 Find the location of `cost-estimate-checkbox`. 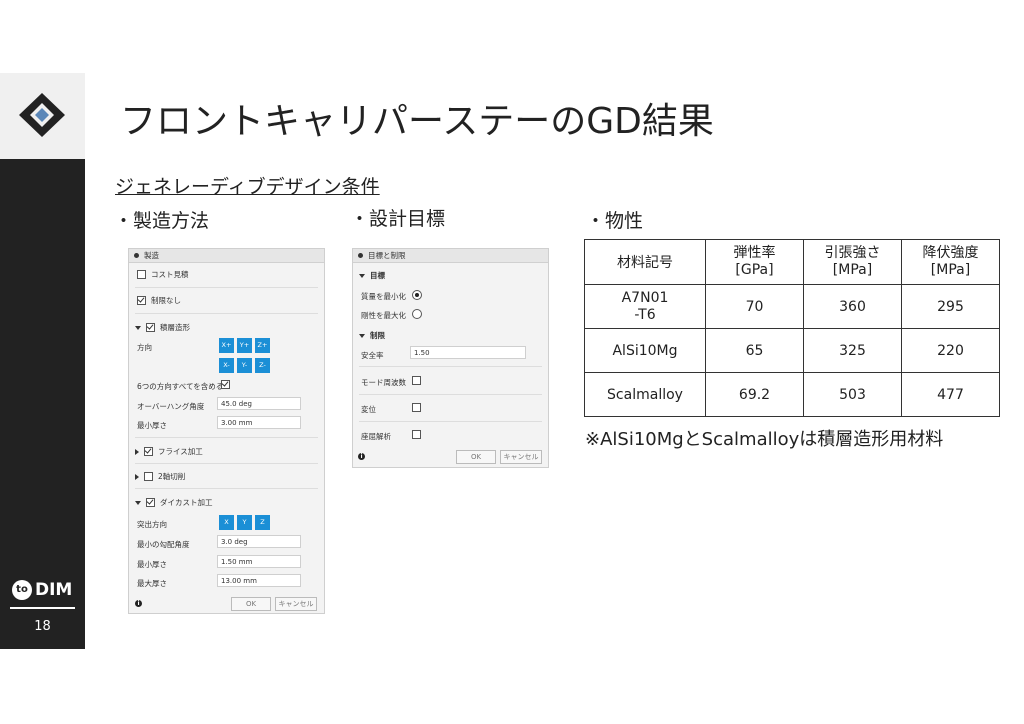

cost-estimate-checkbox is located at coordinates (141, 274).